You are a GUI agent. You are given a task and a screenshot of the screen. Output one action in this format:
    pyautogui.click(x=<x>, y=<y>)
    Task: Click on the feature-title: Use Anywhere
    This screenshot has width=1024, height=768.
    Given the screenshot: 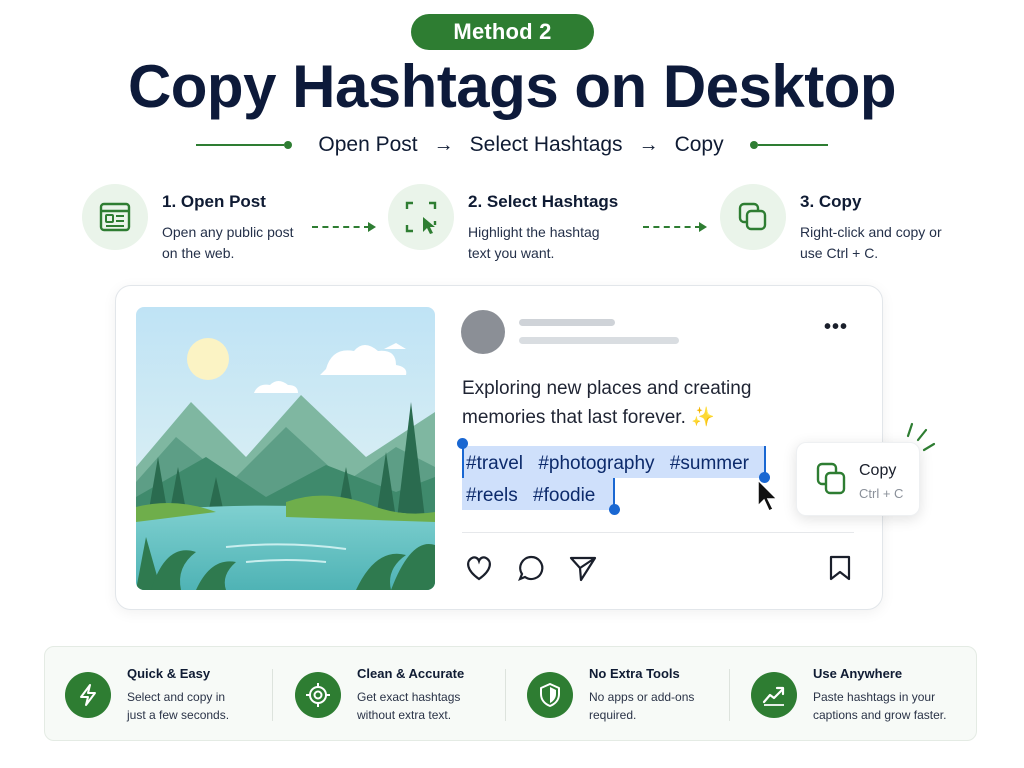 What is the action you would take?
    pyautogui.click(x=858, y=673)
    